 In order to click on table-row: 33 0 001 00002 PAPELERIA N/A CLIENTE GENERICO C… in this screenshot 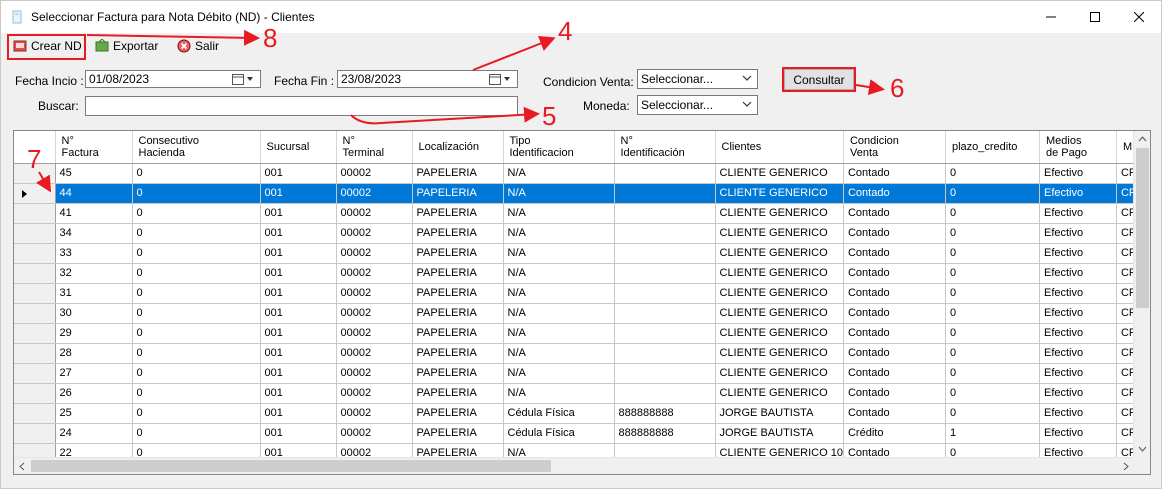, I will do `click(576, 253)`.